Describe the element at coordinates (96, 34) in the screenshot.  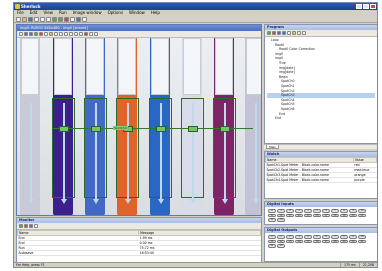
I see `grid-icon` at that location.